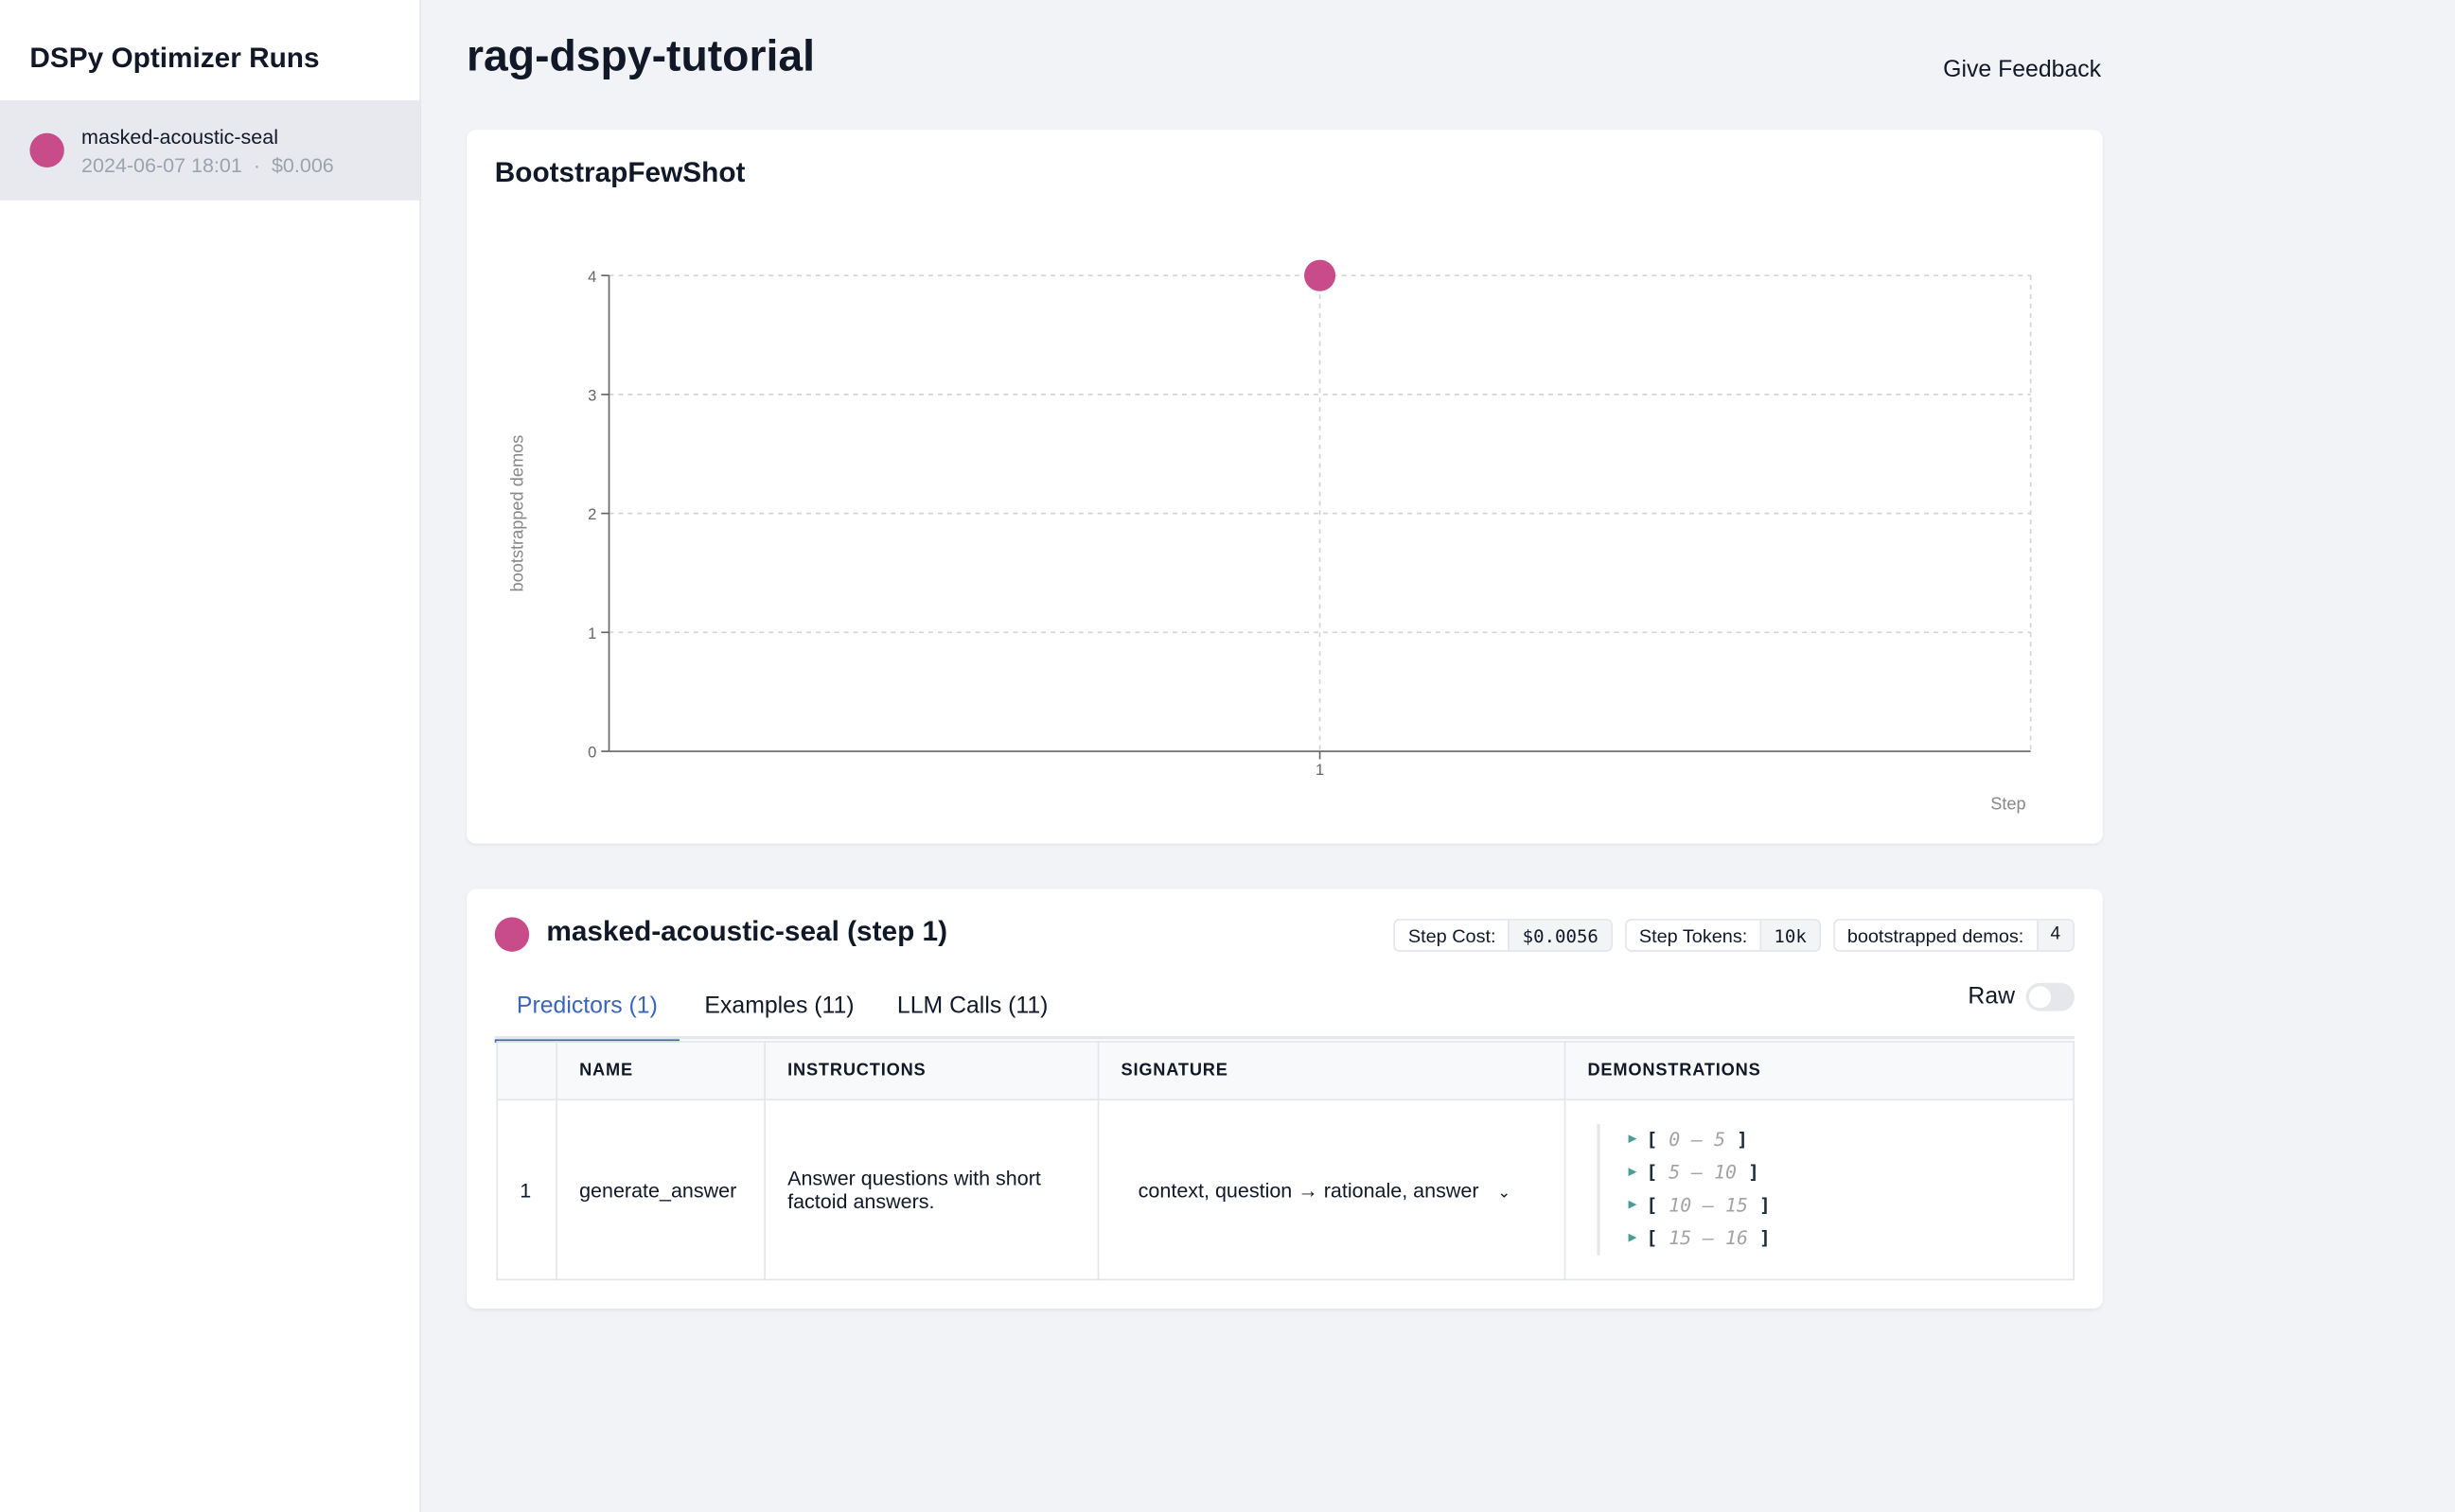 Image resolution: width=2455 pixels, height=1512 pixels. Describe the element at coordinates (1693, 936) in the screenshot. I see `badge-label: Step Tokens:` at that location.